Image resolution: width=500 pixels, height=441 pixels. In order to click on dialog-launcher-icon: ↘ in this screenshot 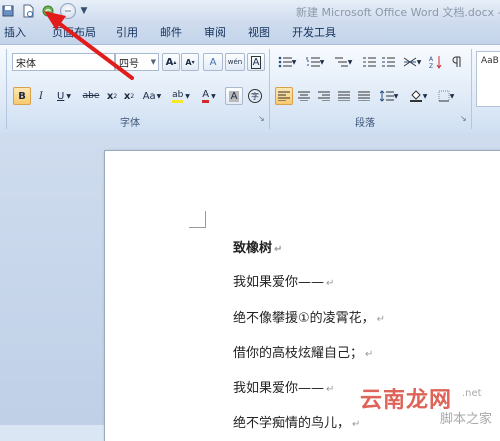, I will do `click(463, 118)`.